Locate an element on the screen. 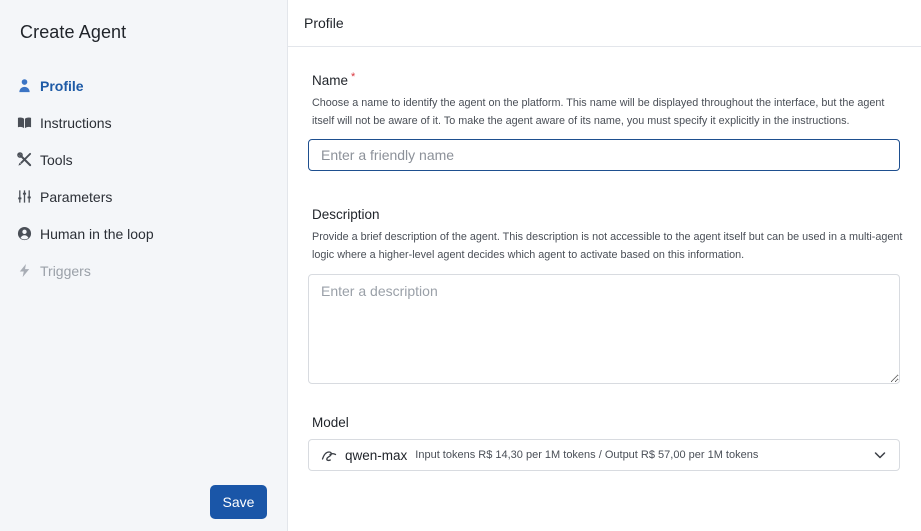 This screenshot has width=921, height=531. description-label: Description is located at coordinates (346, 214).